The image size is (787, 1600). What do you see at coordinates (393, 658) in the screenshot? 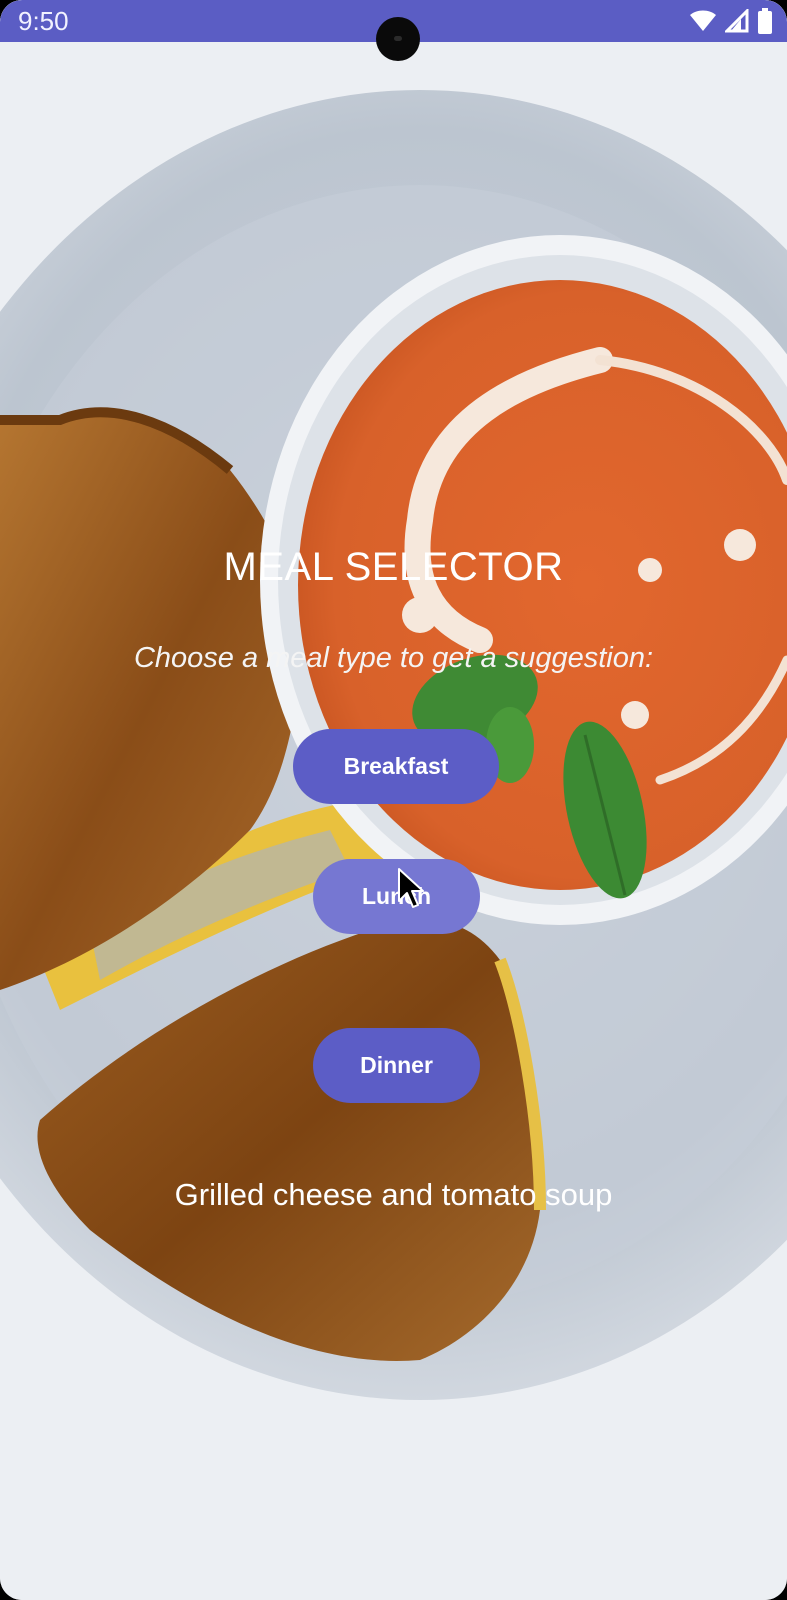
I see `instruction-text: Choose a meal type to get a suggestion:` at bounding box center [393, 658].